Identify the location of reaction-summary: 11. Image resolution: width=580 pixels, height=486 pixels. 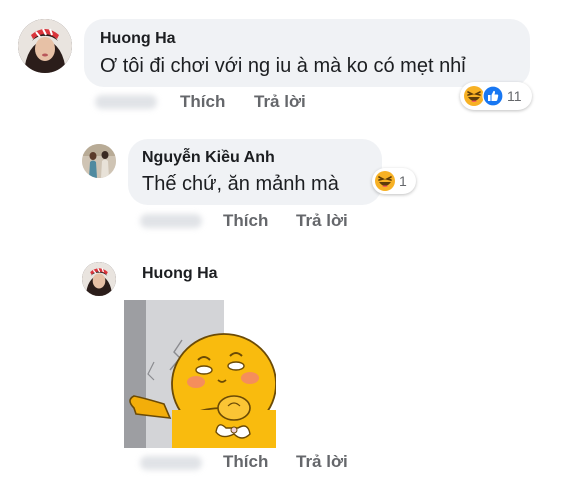
(496, 96).